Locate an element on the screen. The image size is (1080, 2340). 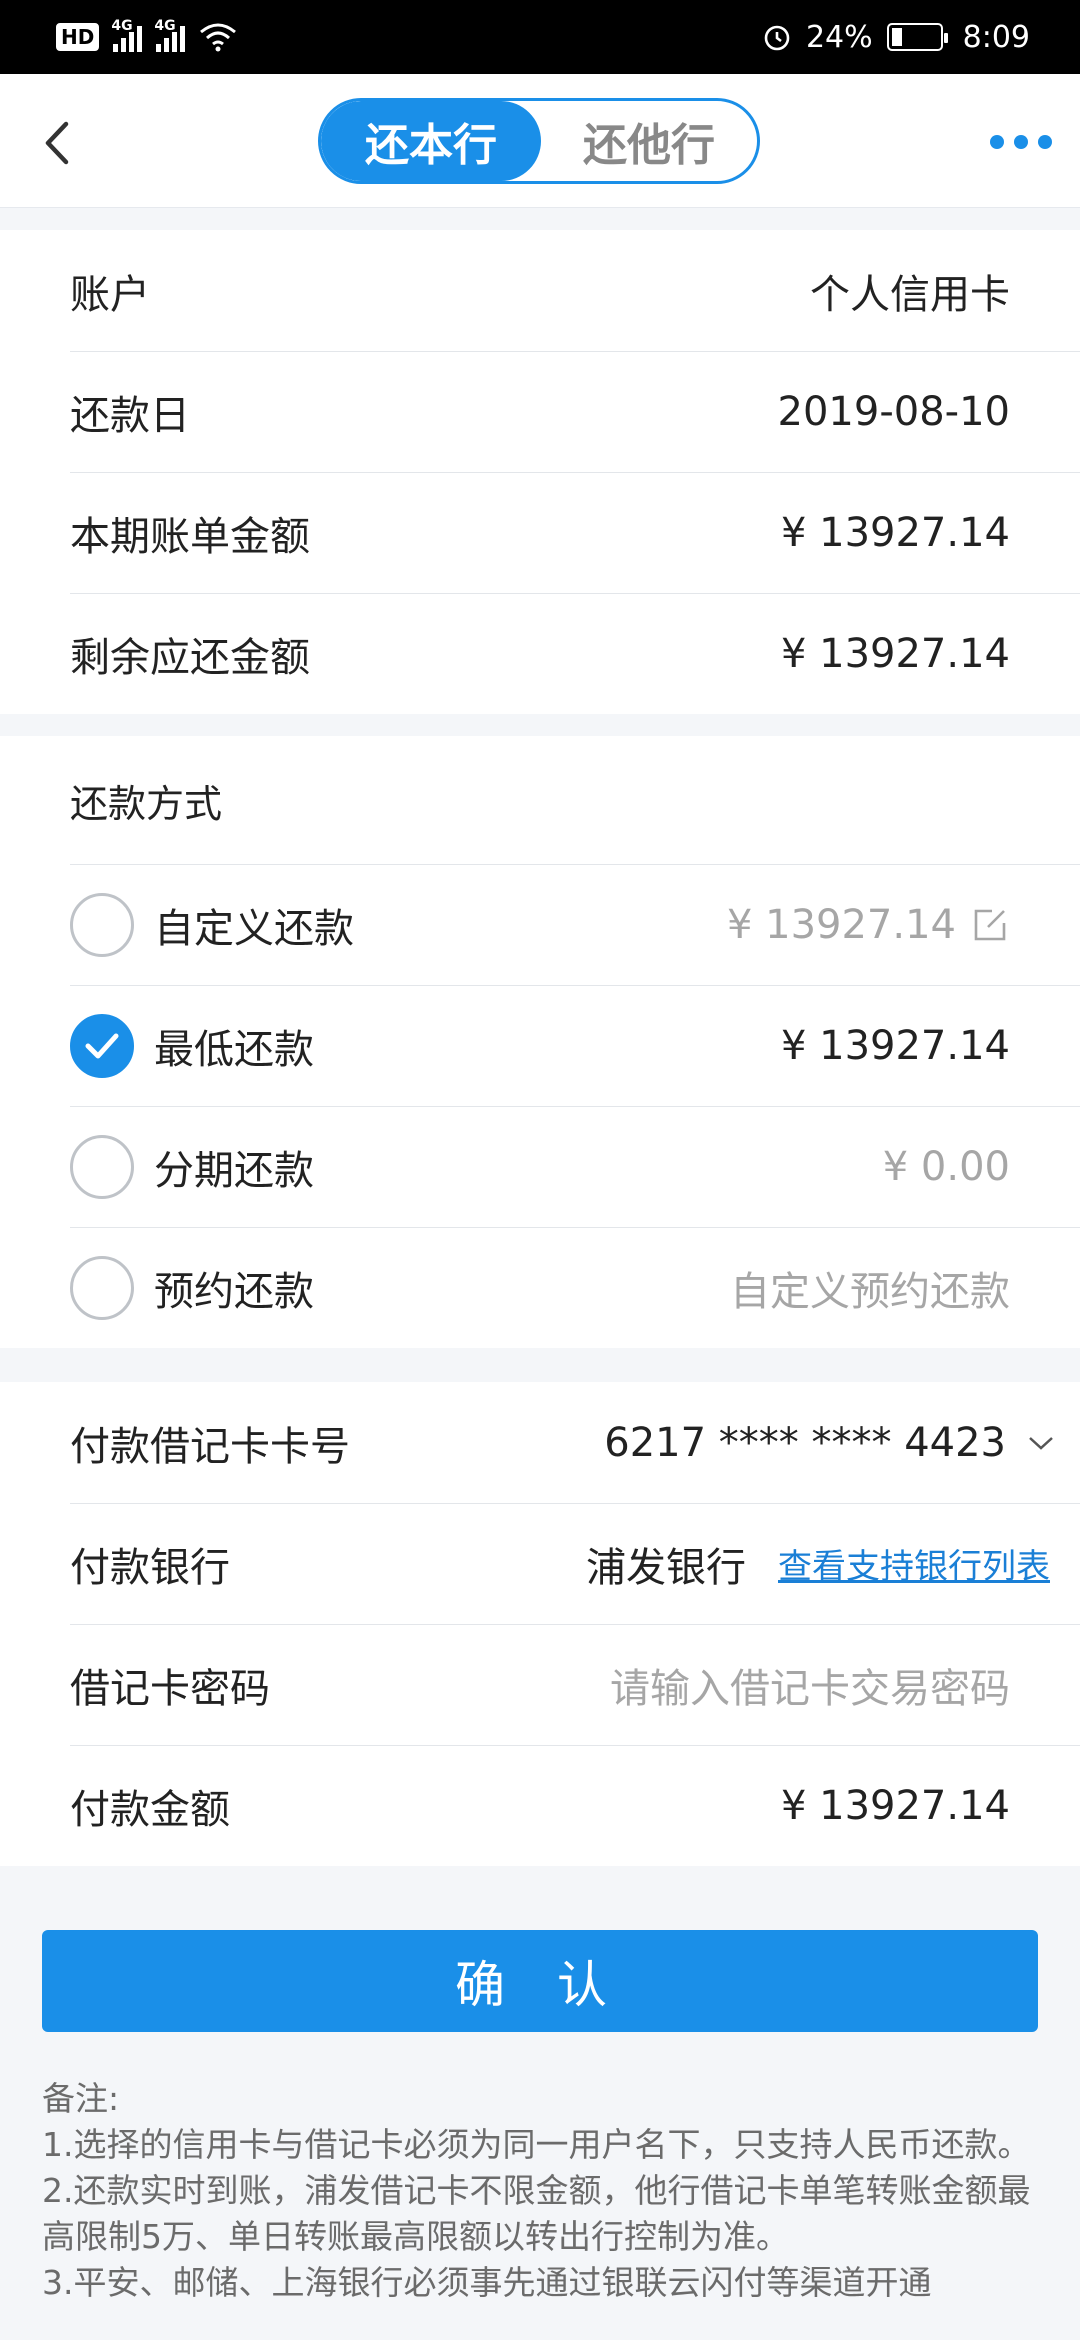
back-arrow-icon is located at coordinates (60, 143).